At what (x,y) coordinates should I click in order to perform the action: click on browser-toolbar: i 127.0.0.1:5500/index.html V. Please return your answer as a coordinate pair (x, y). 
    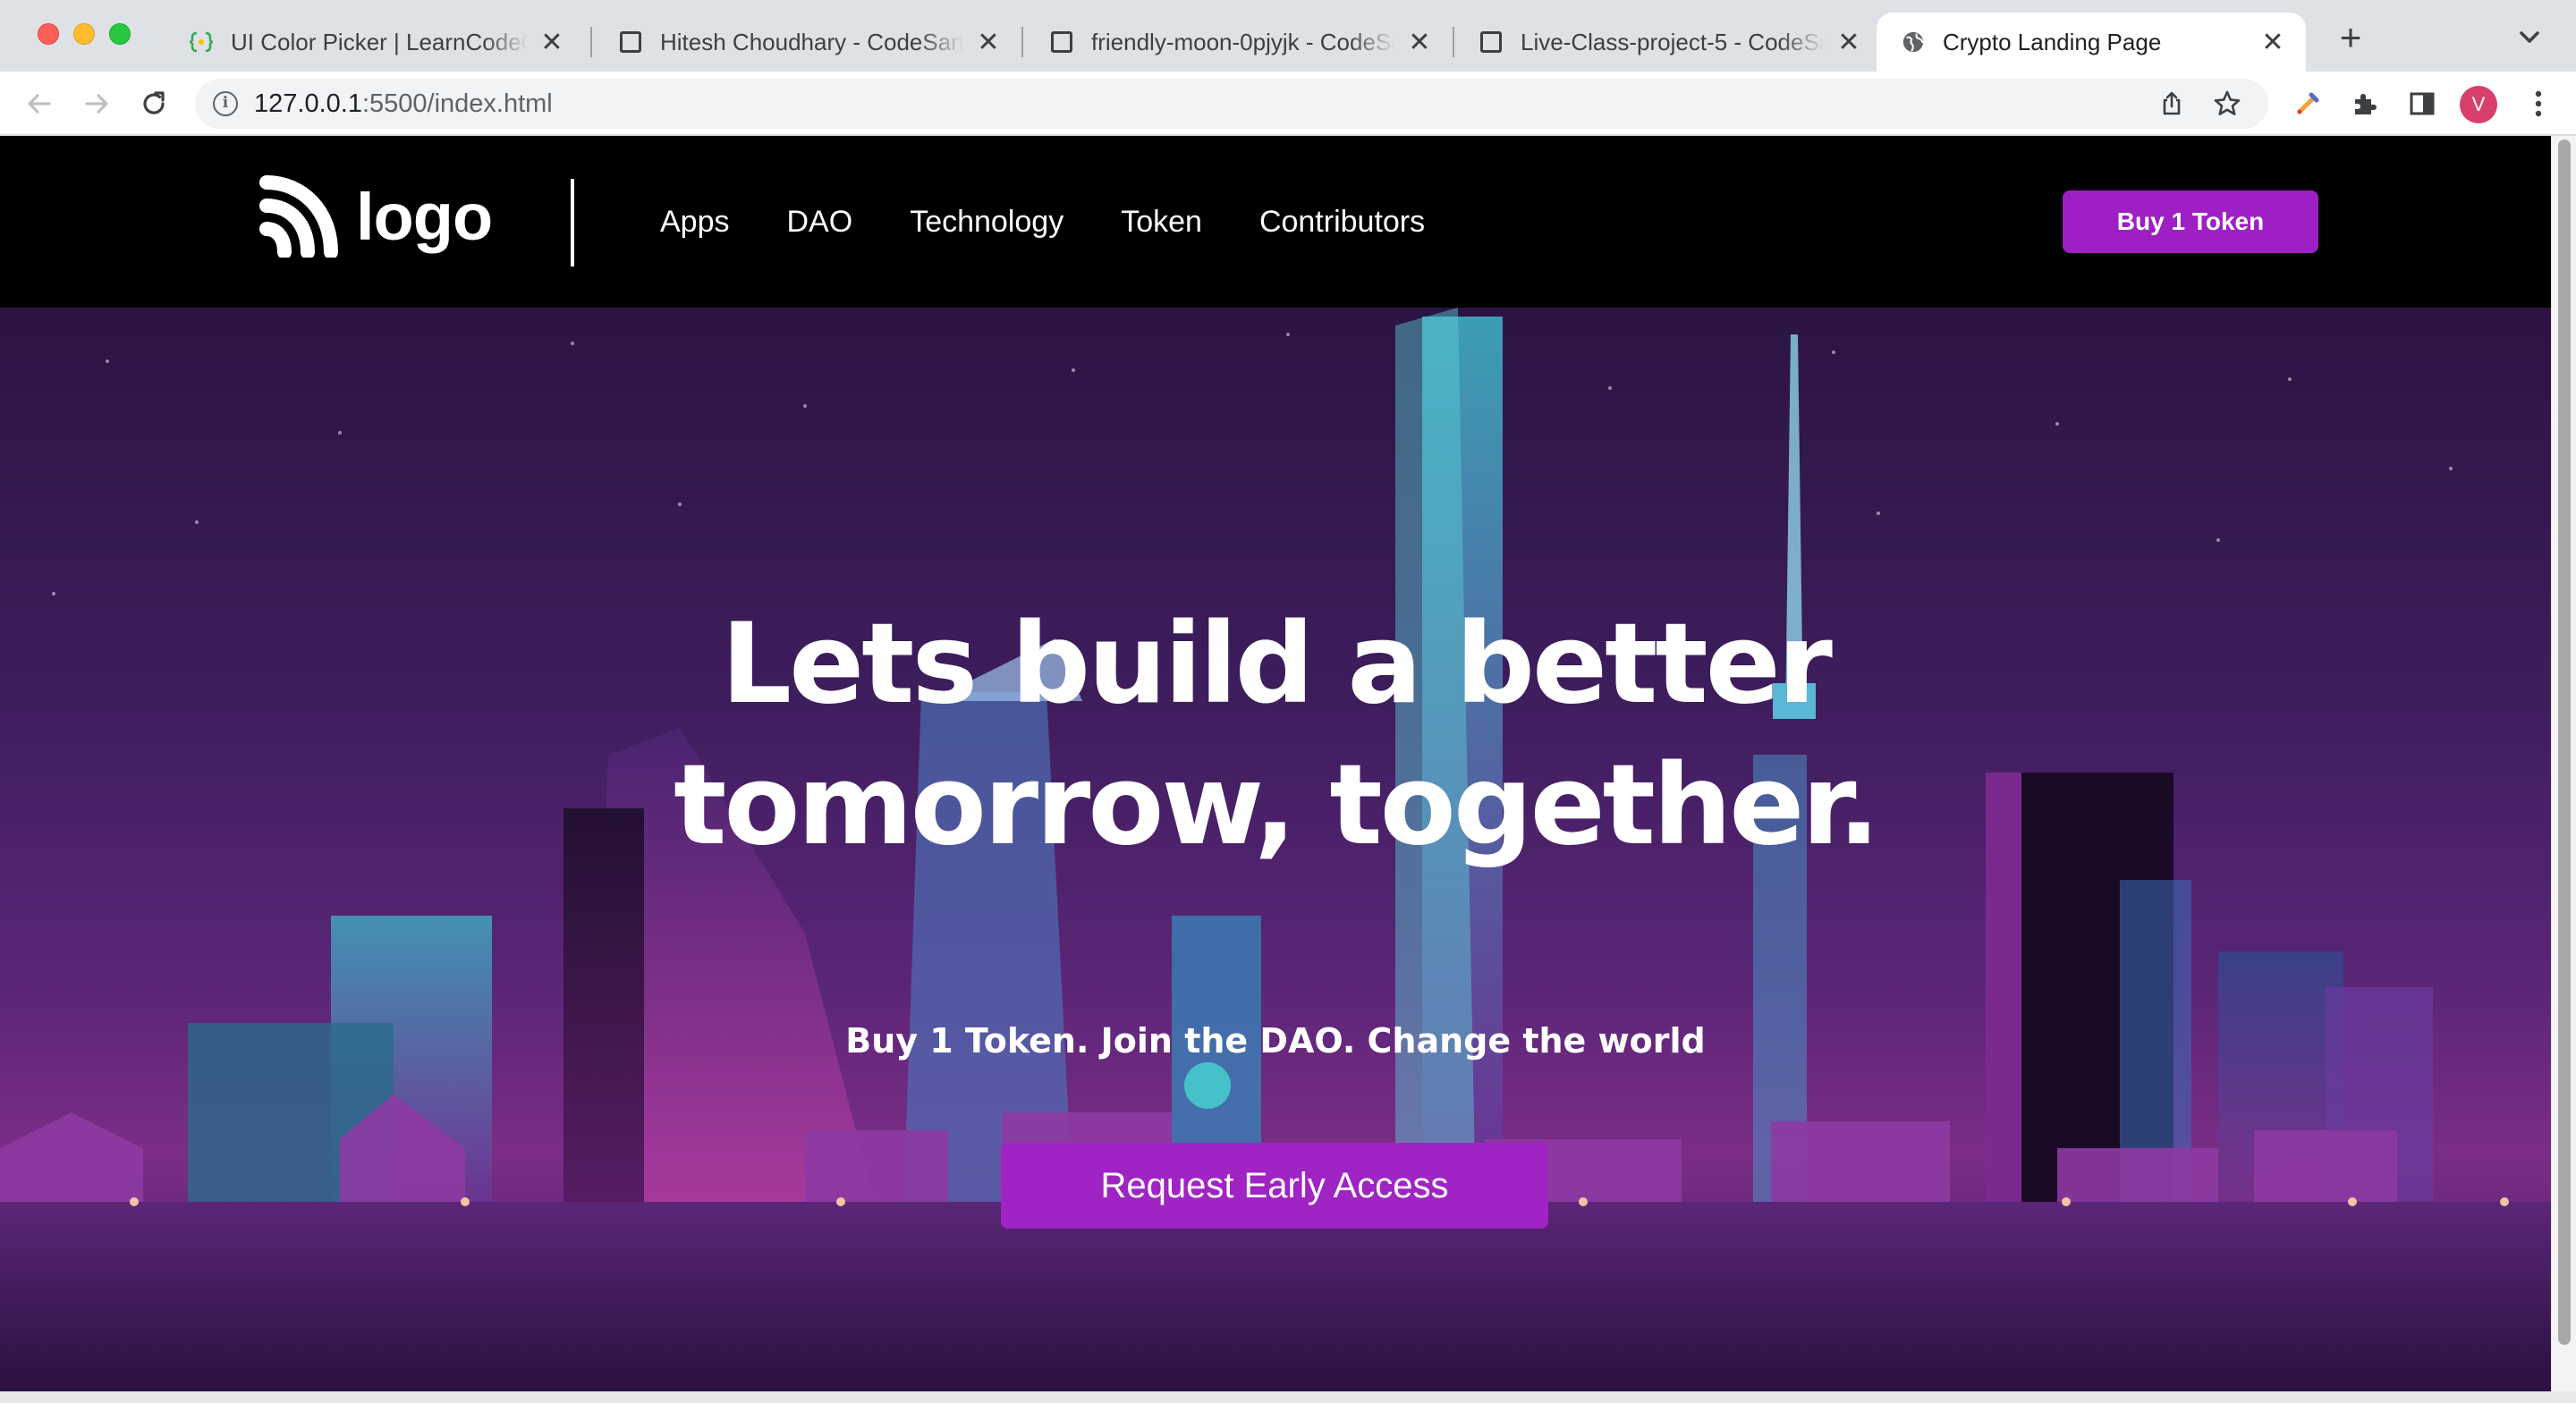
    Looking at the image, I should click on (1288, 104).